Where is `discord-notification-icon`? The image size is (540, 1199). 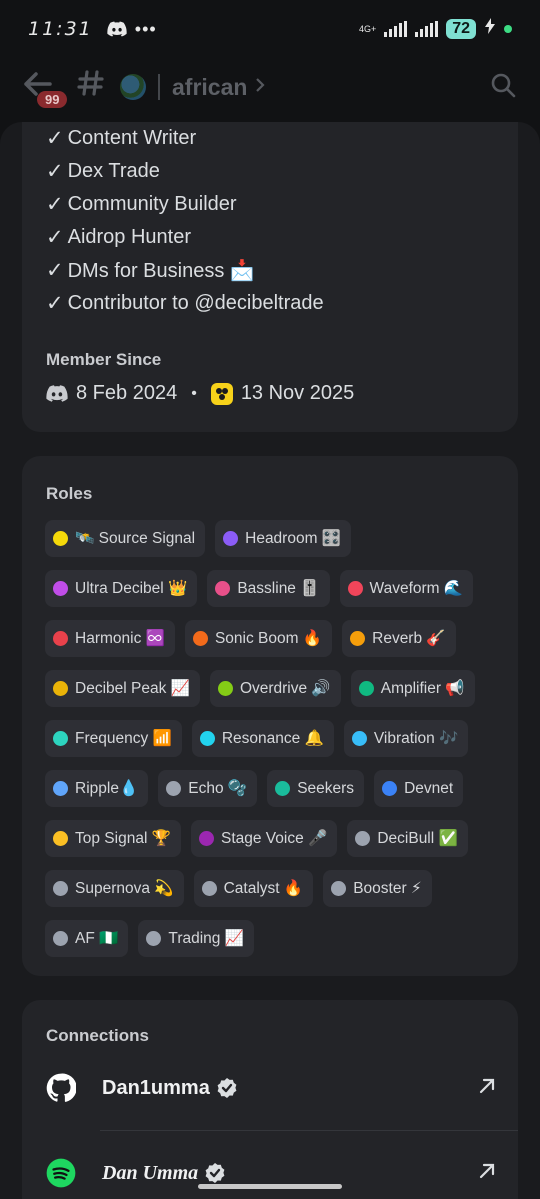 discord-notification-icon is located at coordinates (117, 29).